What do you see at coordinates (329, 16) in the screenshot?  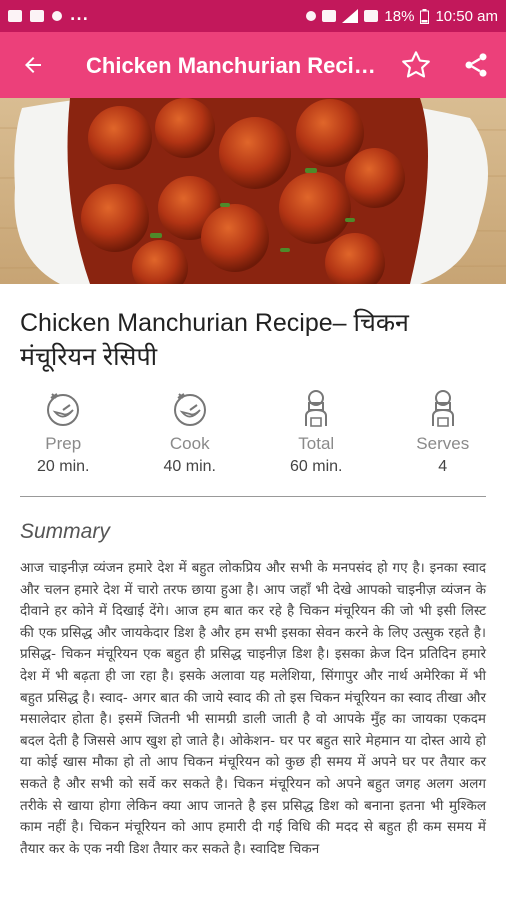 I see `nfc-icon` at bounding box center [329, 16].